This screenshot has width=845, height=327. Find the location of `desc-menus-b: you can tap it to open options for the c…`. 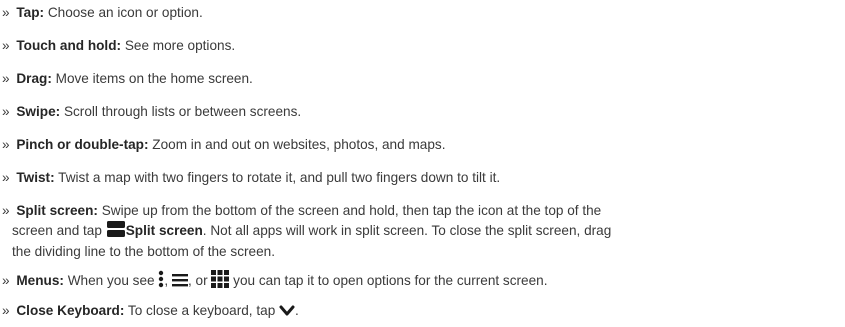

desc-menus-b: you can tap it to open options for the c… is located at coordinates (390, 280).